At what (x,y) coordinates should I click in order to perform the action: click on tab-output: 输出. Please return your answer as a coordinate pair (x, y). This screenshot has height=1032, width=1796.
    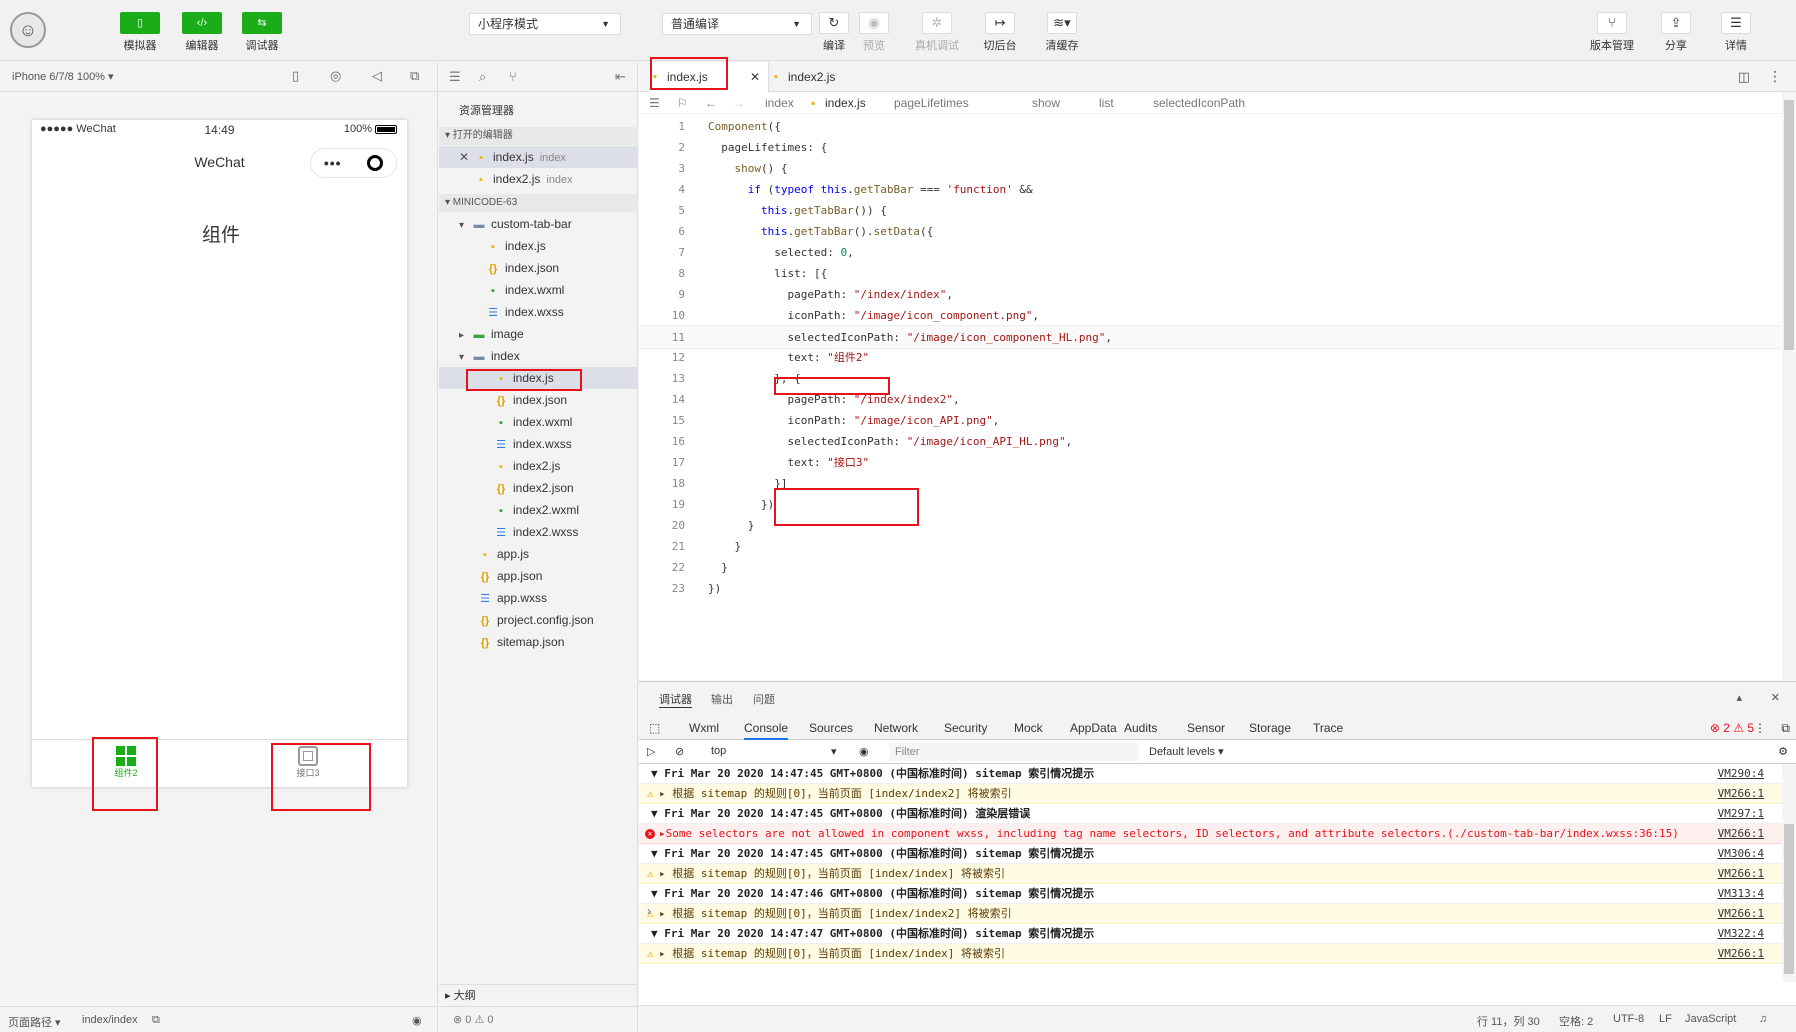
    Looking at the image, I should click on (722, 699).